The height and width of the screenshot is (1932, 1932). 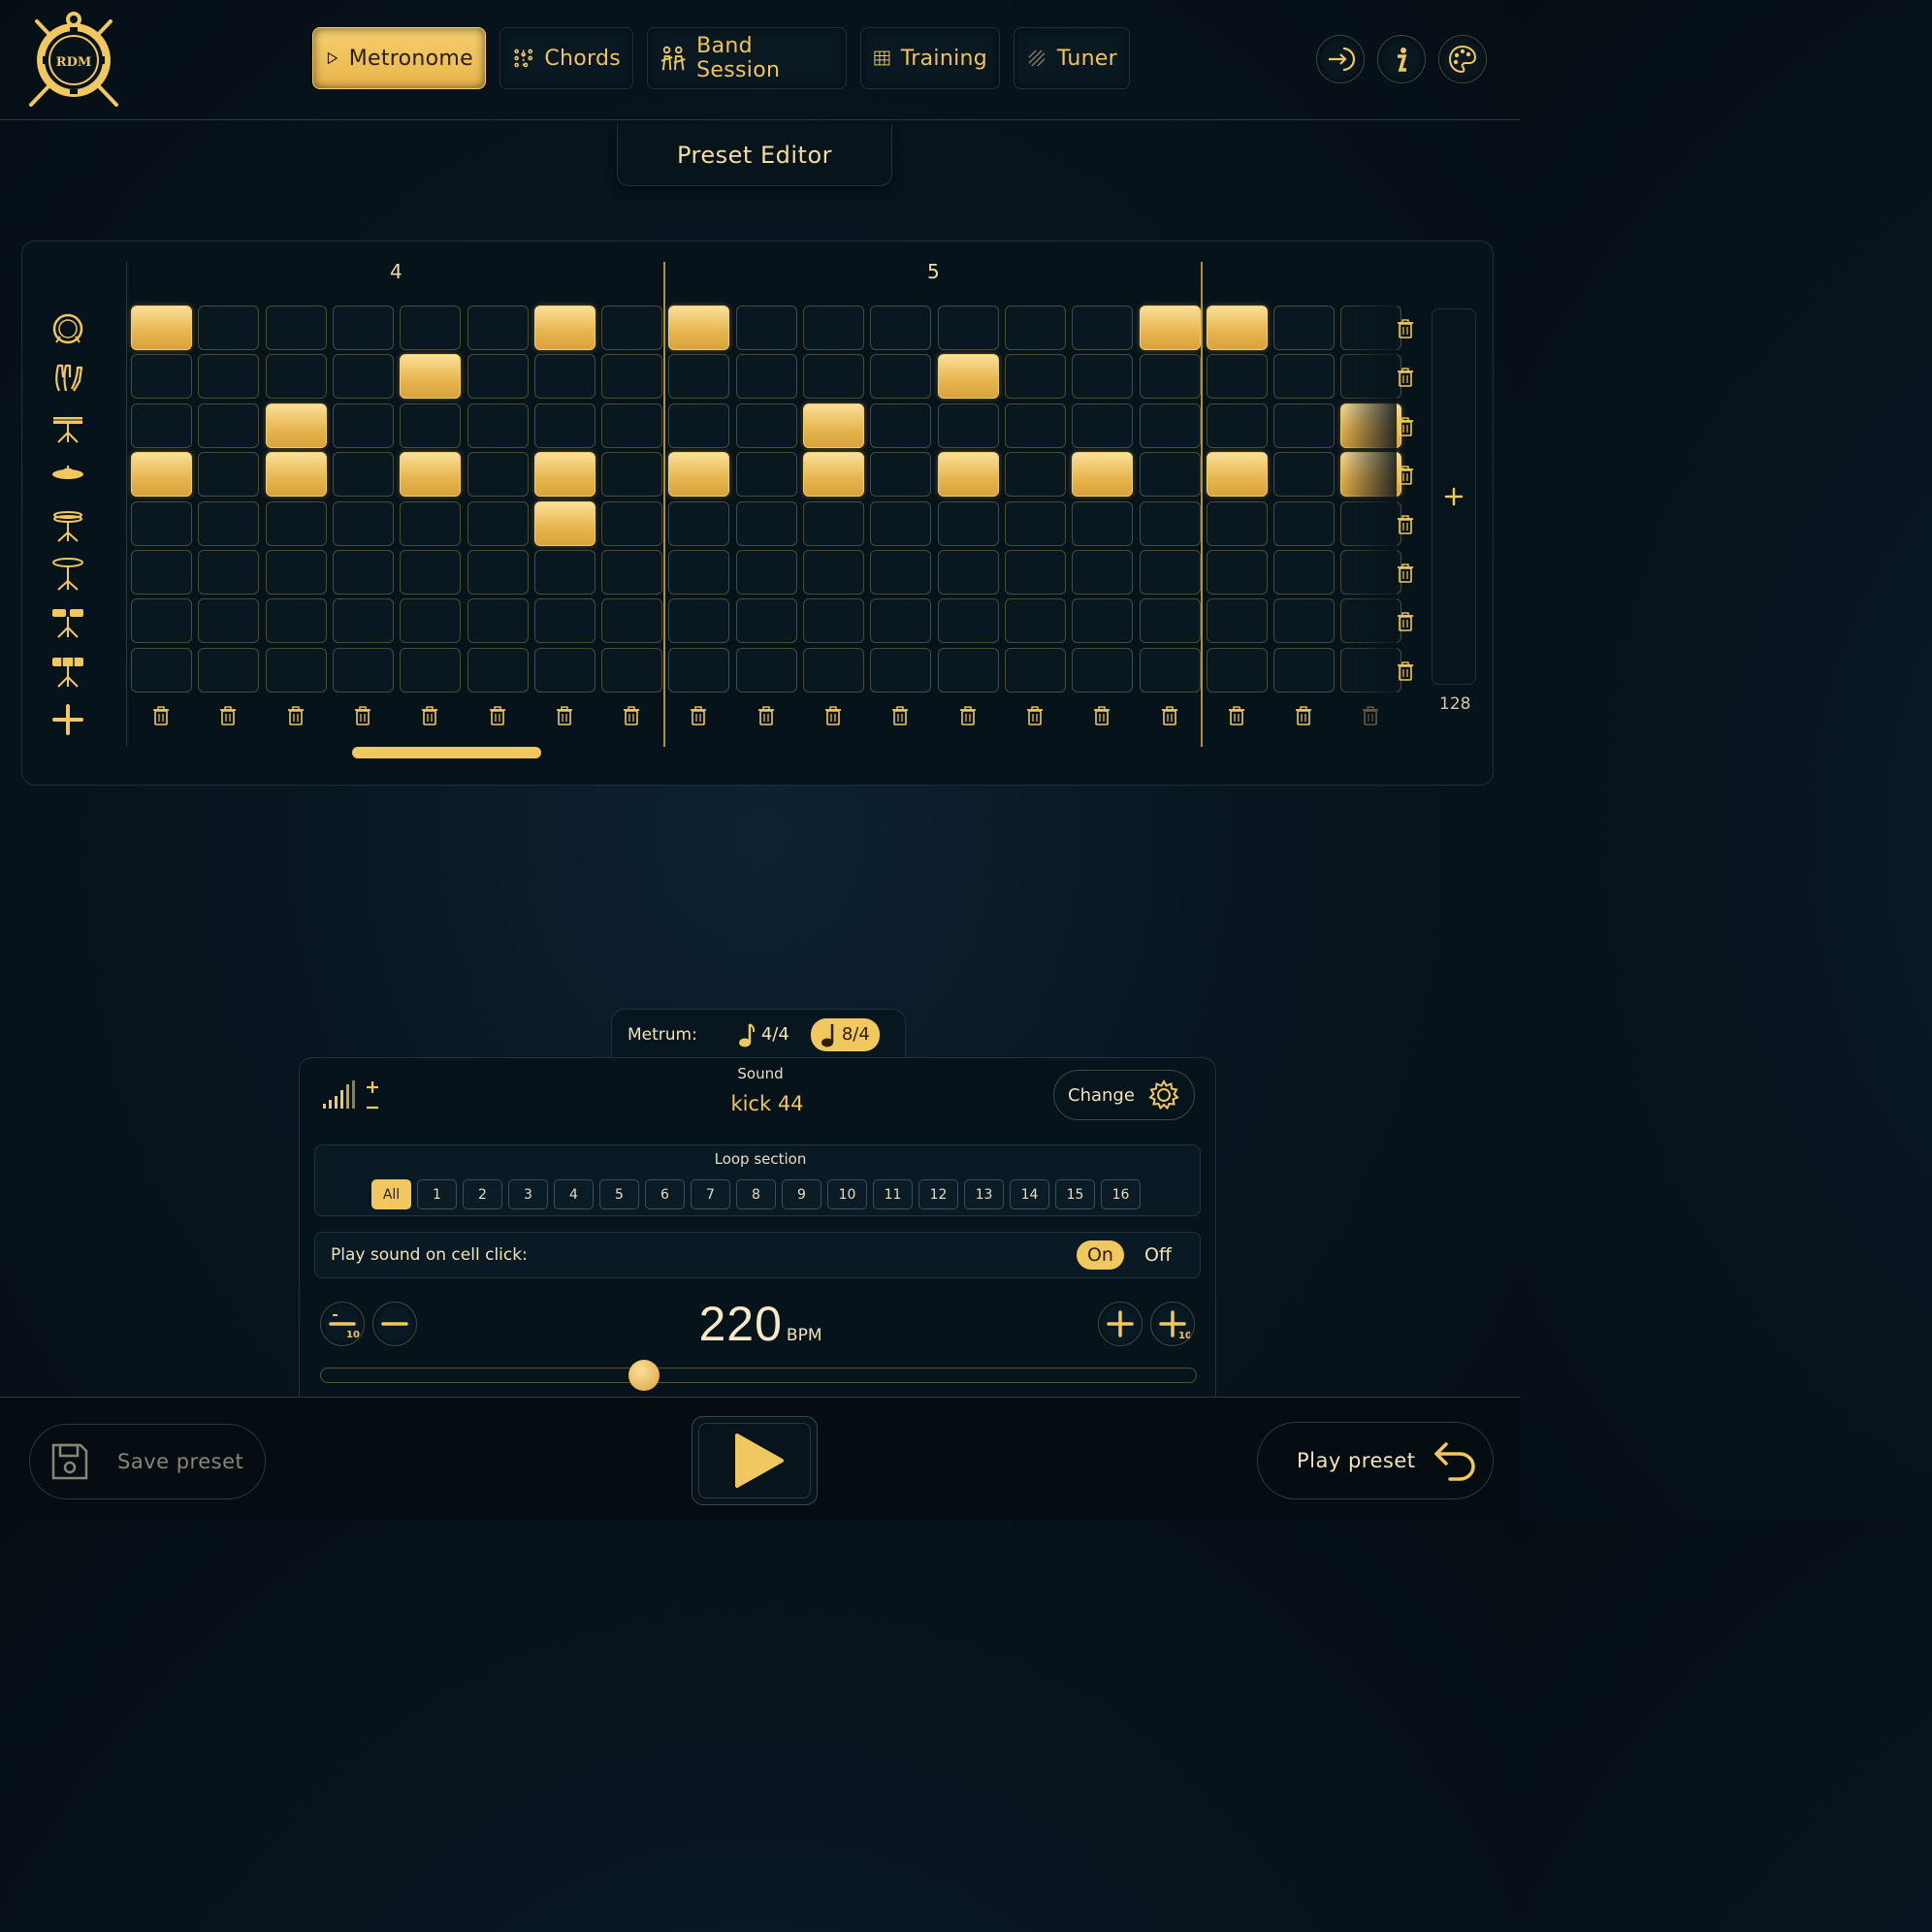 What do you see at coordinates (67, 719) in the screenshot?
I see `add-instrument-button` at bounding box center [67, 719].